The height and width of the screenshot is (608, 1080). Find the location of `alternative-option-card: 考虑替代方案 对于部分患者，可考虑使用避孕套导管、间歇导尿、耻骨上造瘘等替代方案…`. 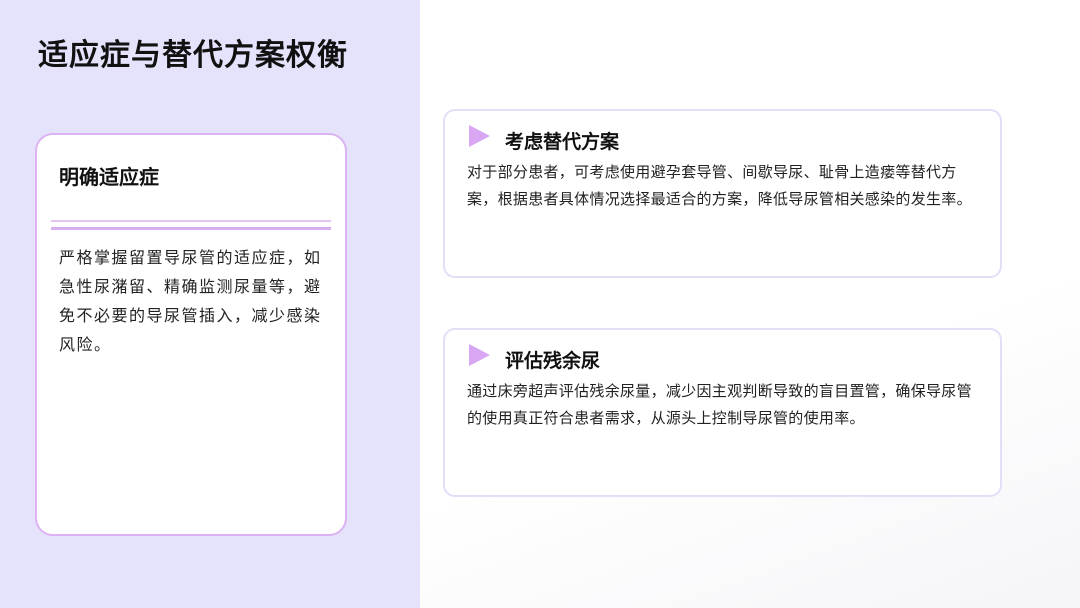

alternative-option-card: 考虑替代方案 对于部分患者，可考虑使用避孕套导管、间歇导尿、耻骨上造瘘等替代方案… is located at coordinates (722, 193).